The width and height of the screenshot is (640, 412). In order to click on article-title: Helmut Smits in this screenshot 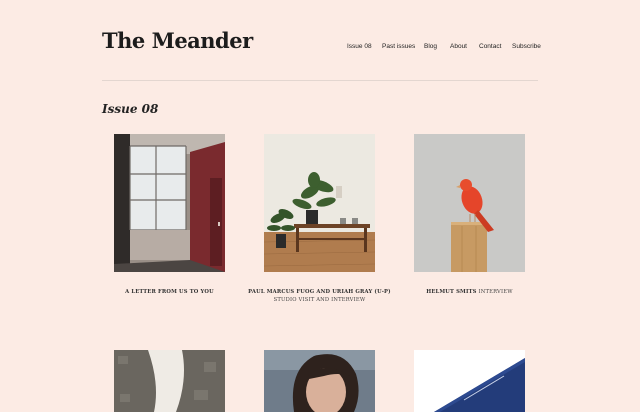, I will do `click(451, 292)`.